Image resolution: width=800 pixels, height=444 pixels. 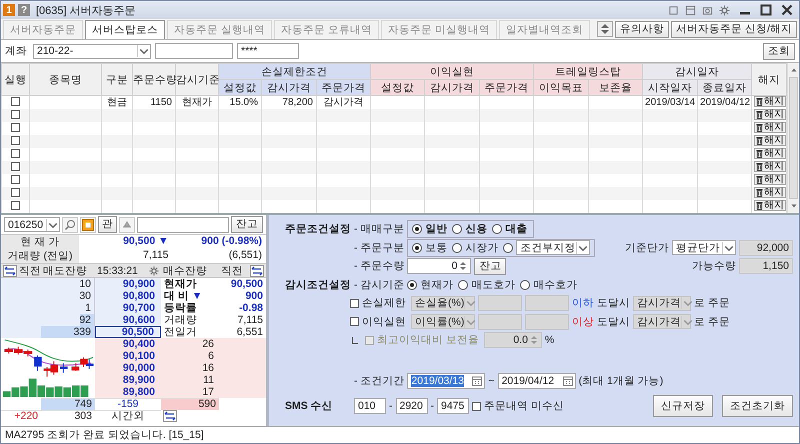 I want to click on ask-price: 90,600, so click(x=128, y=320).